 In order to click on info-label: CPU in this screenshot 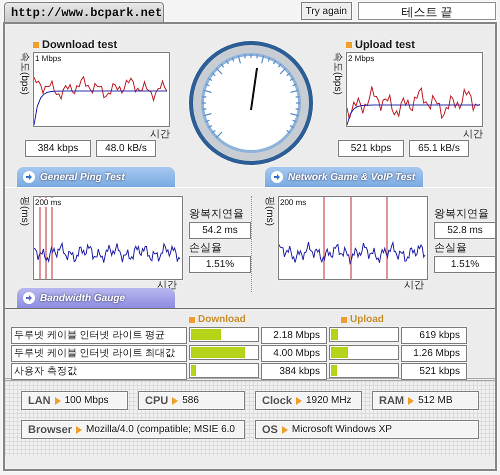, I will do `click(156, 400)`.